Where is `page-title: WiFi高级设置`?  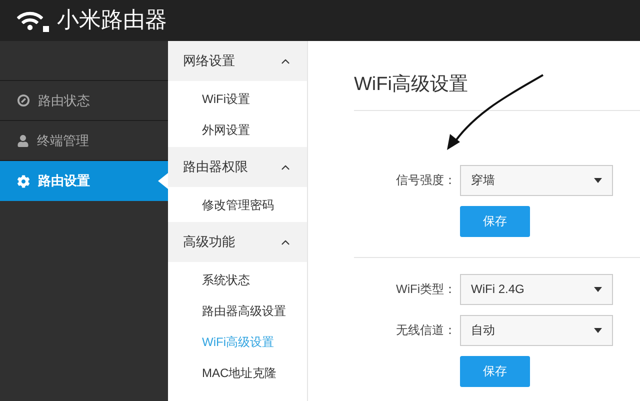
page-title: WiFi高级设置 is located at coordinates (497, 90).